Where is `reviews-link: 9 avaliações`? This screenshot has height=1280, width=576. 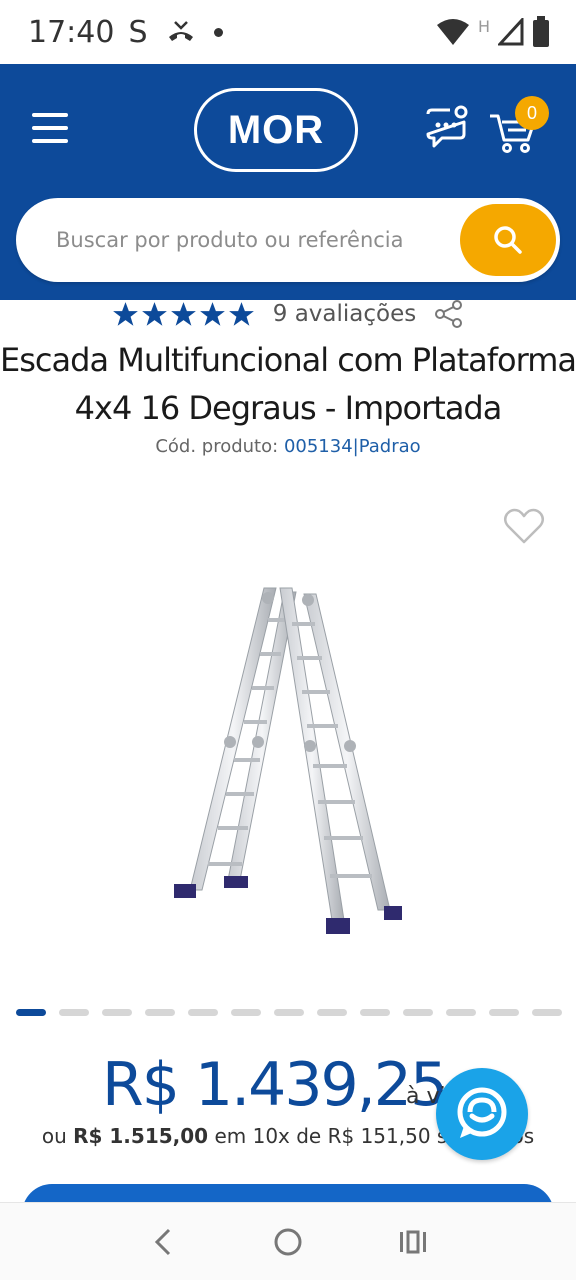
reviews-link: 9 avaliações is located at coordinates (344, 314).